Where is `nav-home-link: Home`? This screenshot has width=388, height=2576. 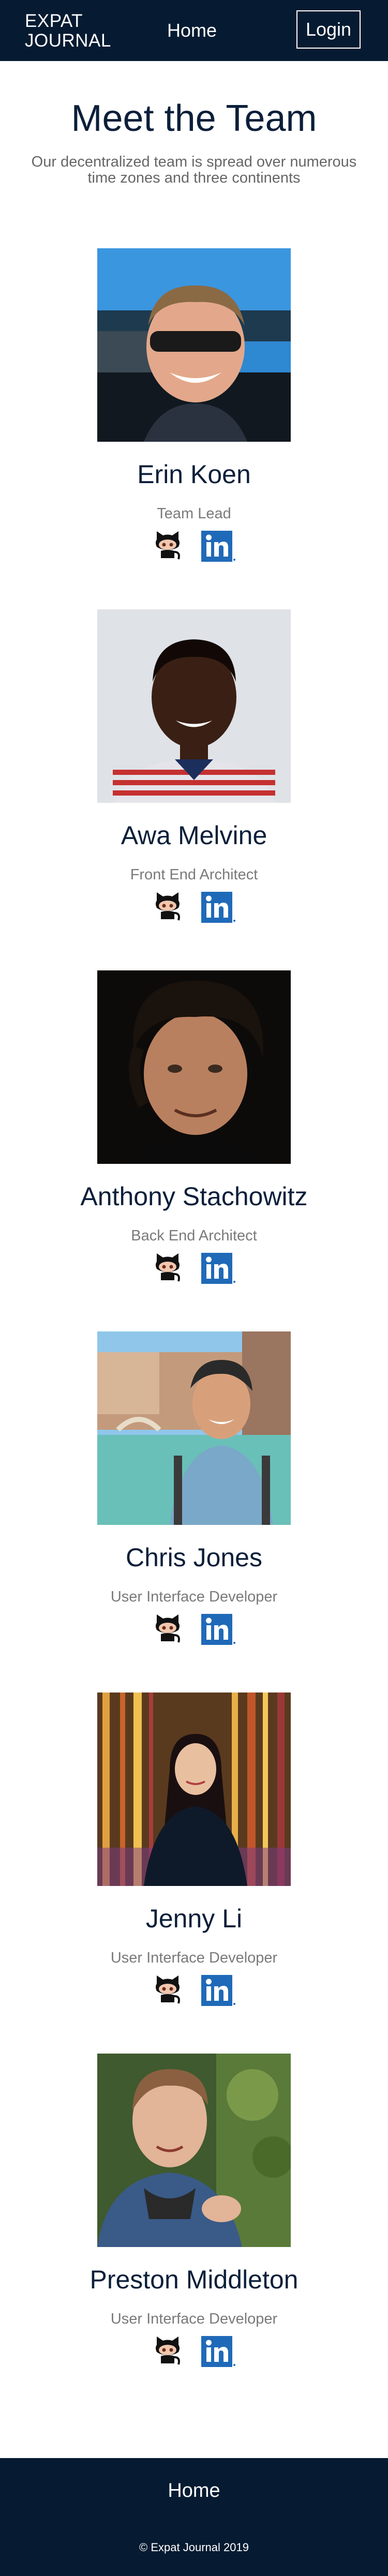
nav-home-link: Home is located at coordinates (192, 30).